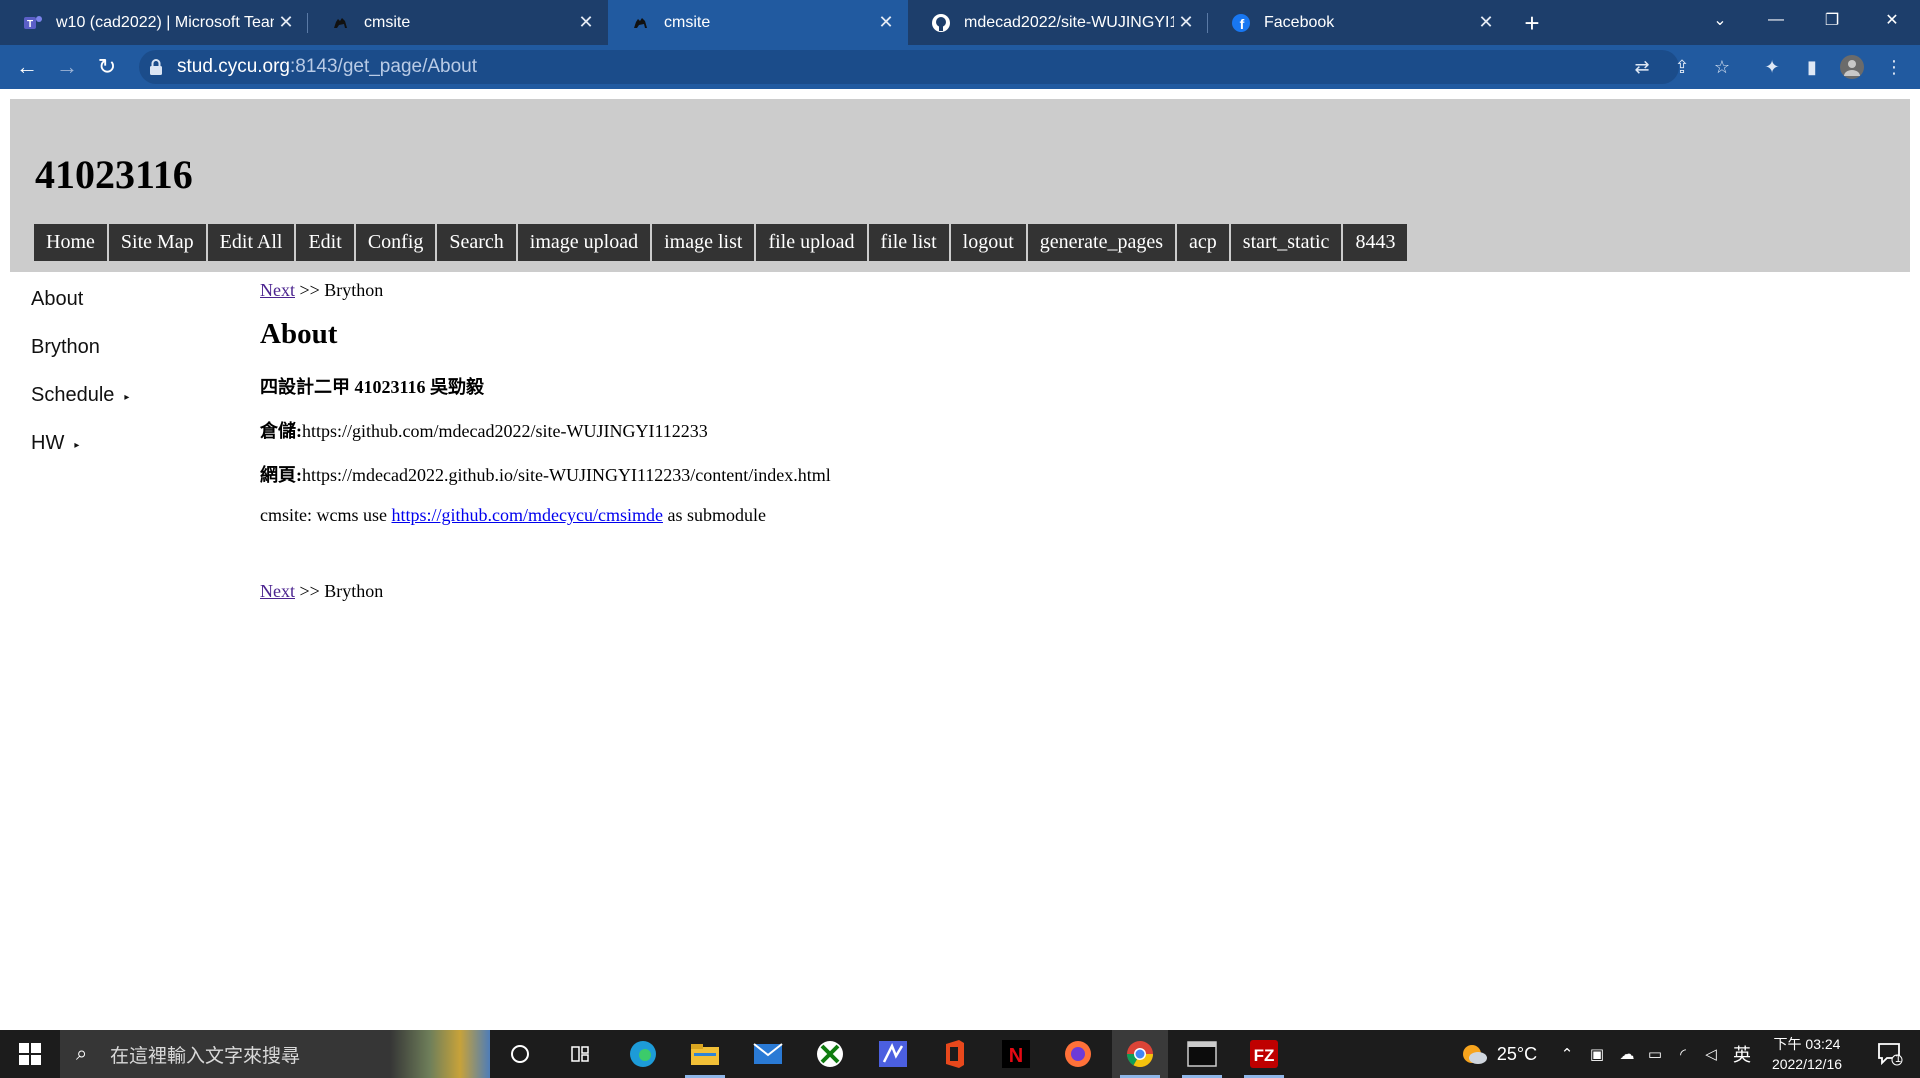  Describe the element at coordinates (1807, 1044) in the screenshot. I see `clock-time: 下午 03:24` at that location.